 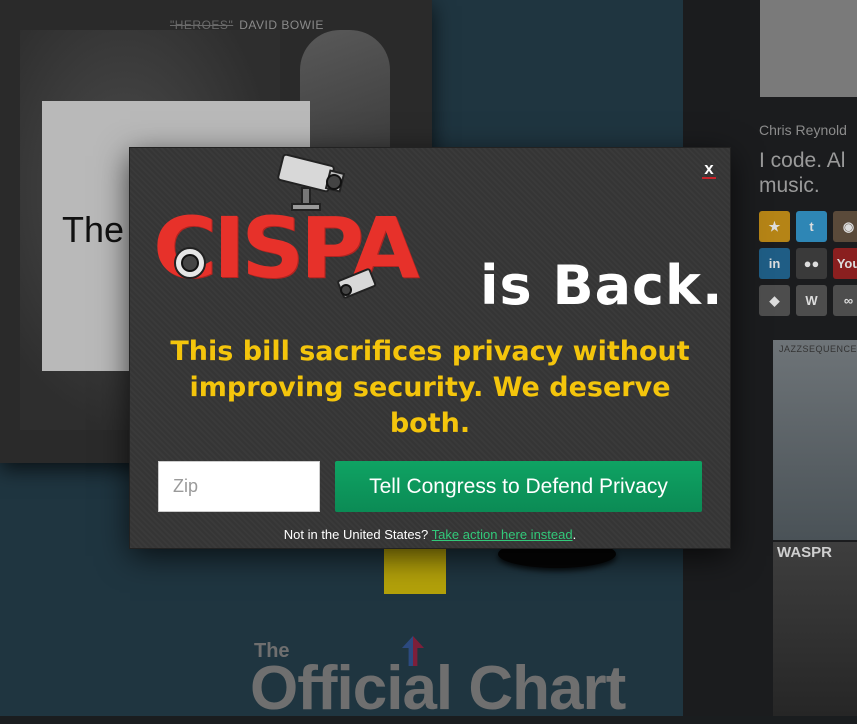 I want to click on wordpress-icon: W, so click(x=811, y=300).